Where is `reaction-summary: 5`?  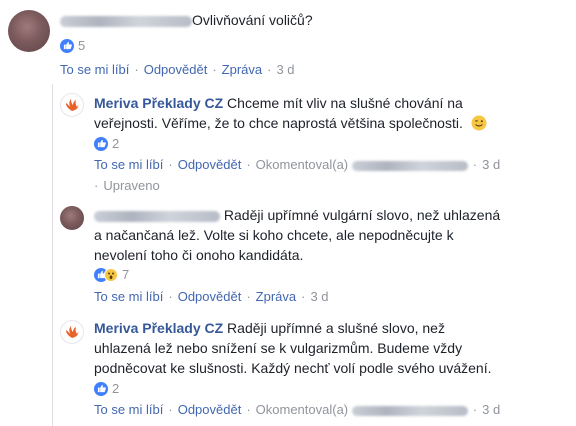 reaction-summary: 5 is located at coordinates (72, 45).